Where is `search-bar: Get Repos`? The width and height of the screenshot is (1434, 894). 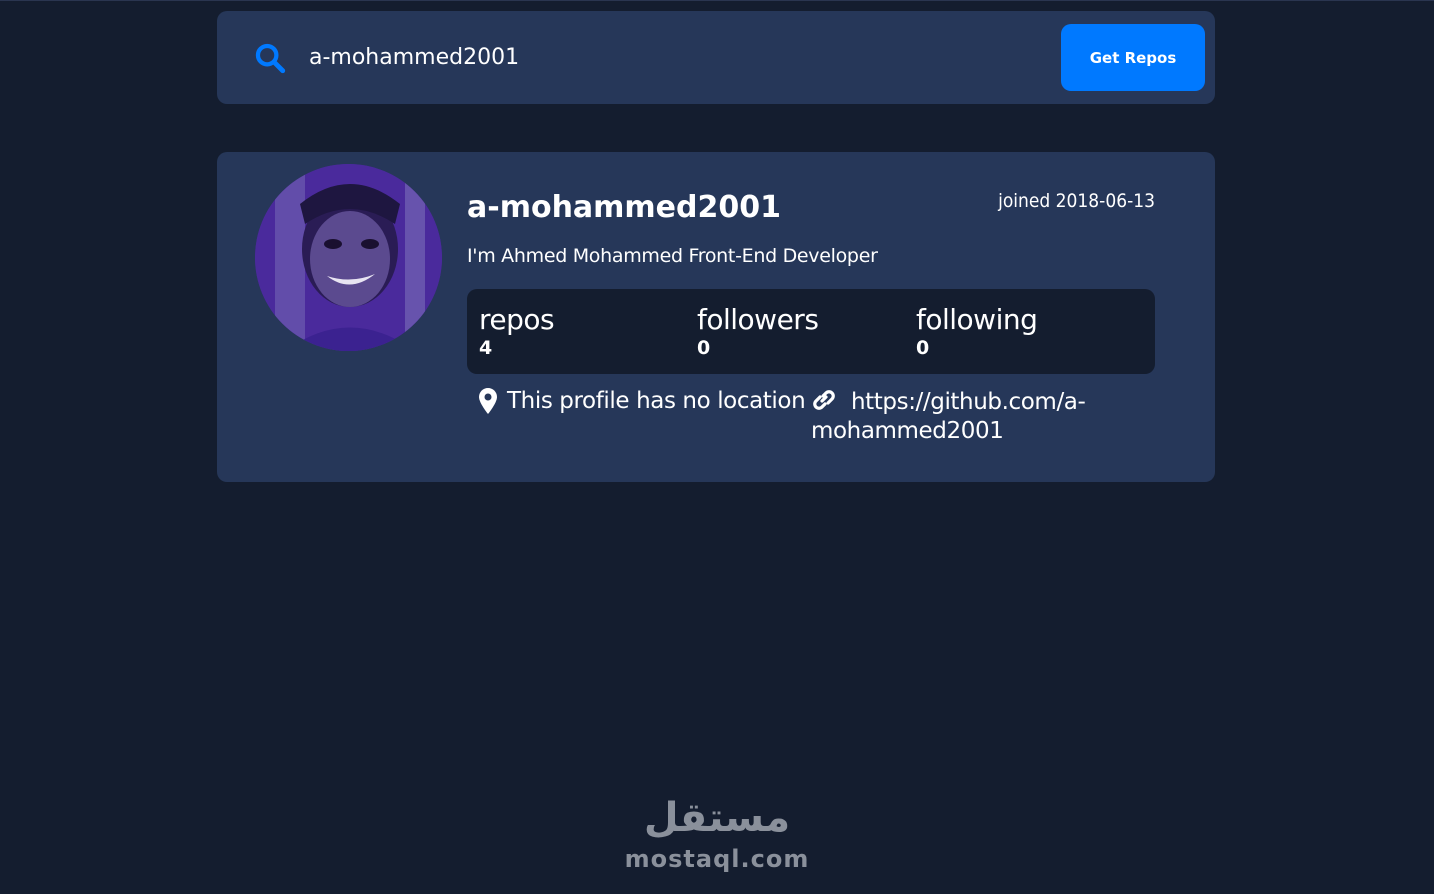 search-bar: Get Repos is located at coordinates (716, 57).